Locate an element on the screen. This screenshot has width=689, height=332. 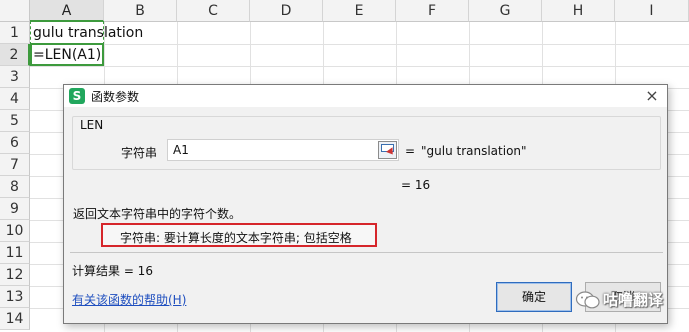
row-header-4: 4 is located at coordinates (15, 99).